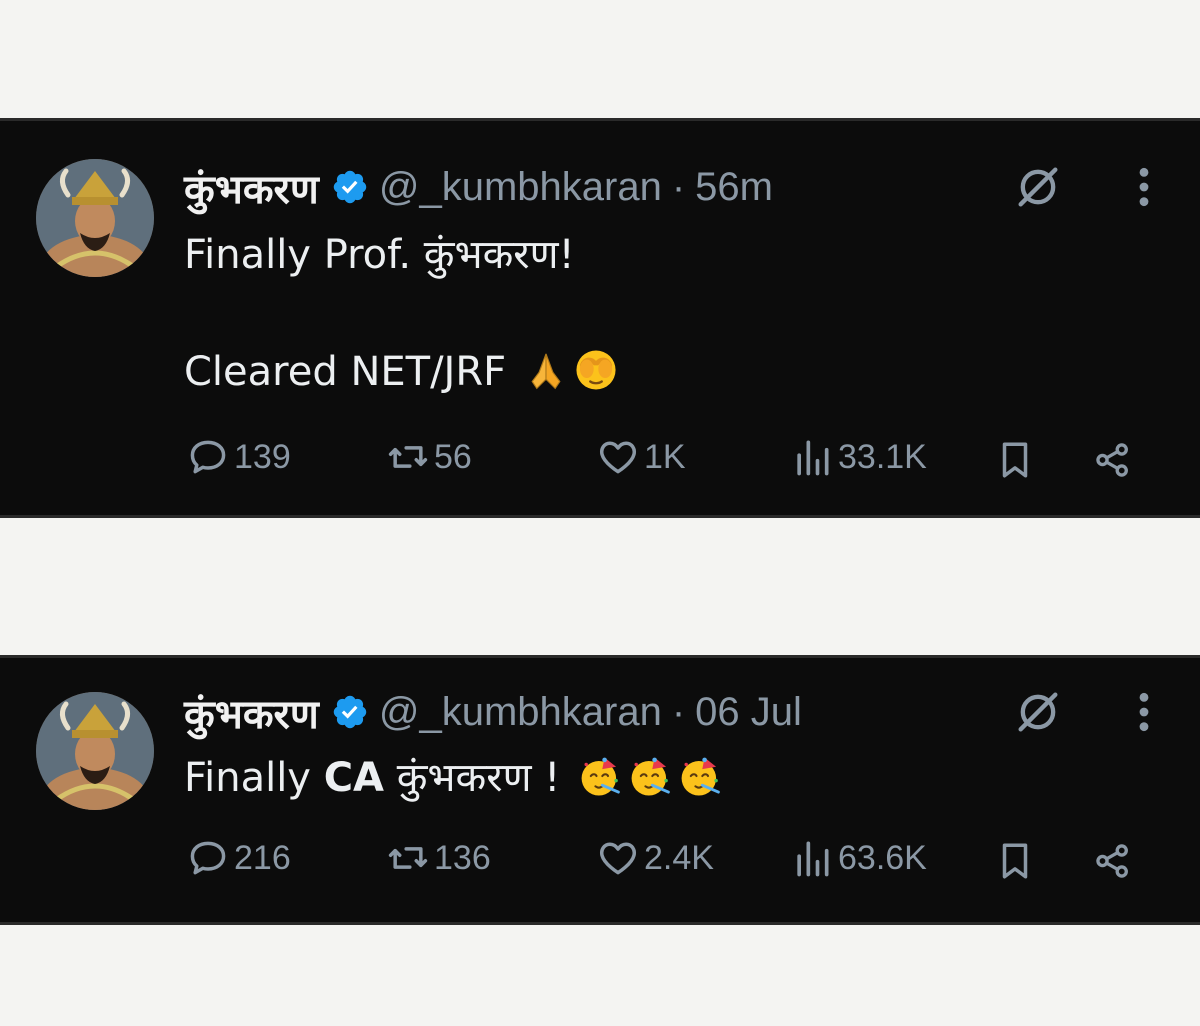 This screenshot has width=1200, height=1026. What do you see at coordinates (479, 778) in the screenshot?
I see `tweet-text-suffix: कुंभकरण !` at bounding box center [479, 778].